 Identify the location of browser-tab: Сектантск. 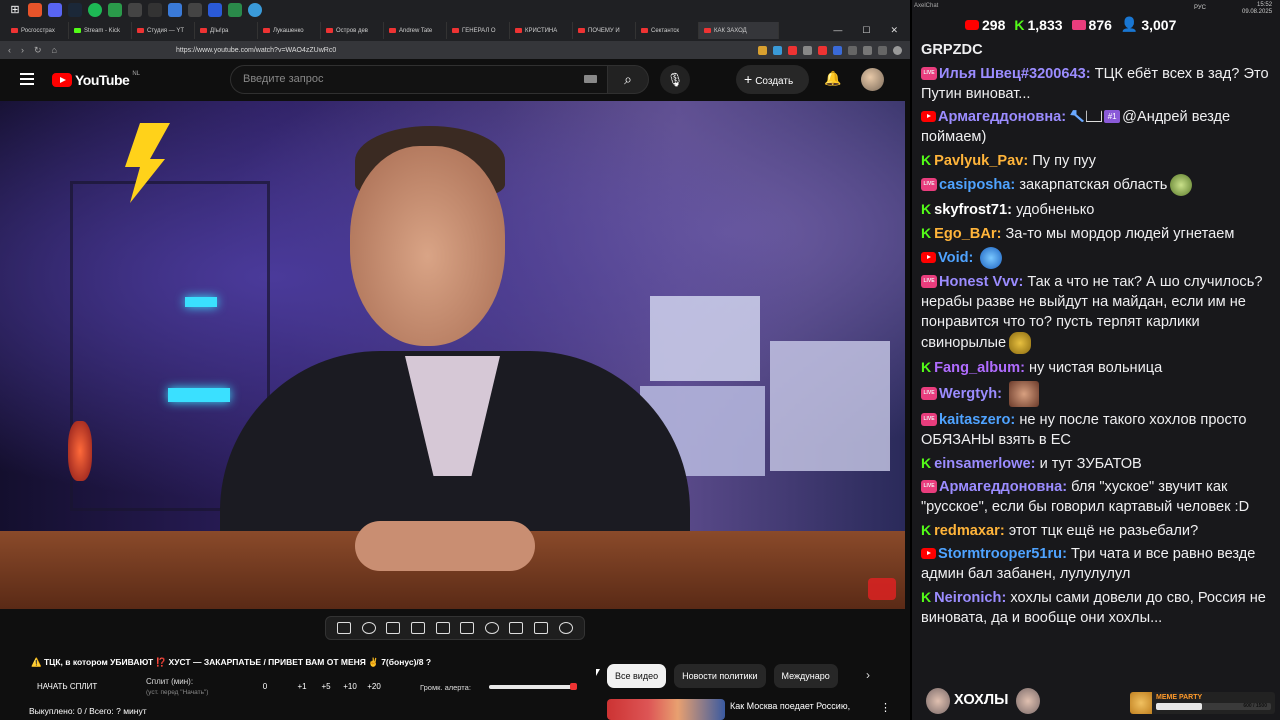
(667, 30).